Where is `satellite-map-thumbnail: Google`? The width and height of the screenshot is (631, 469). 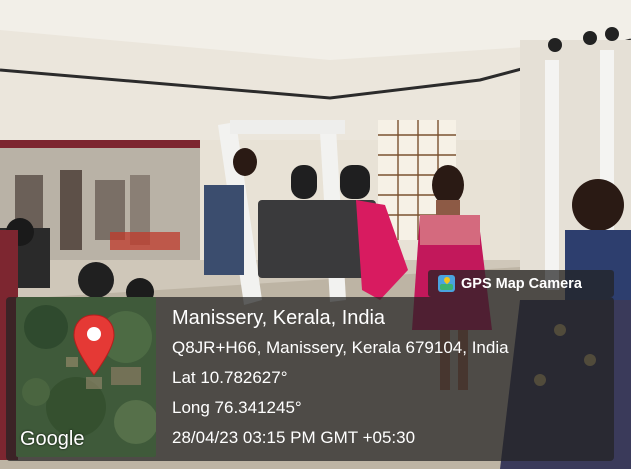 satellite-map-thumbnail: Google is located at coordinates (86, 377).